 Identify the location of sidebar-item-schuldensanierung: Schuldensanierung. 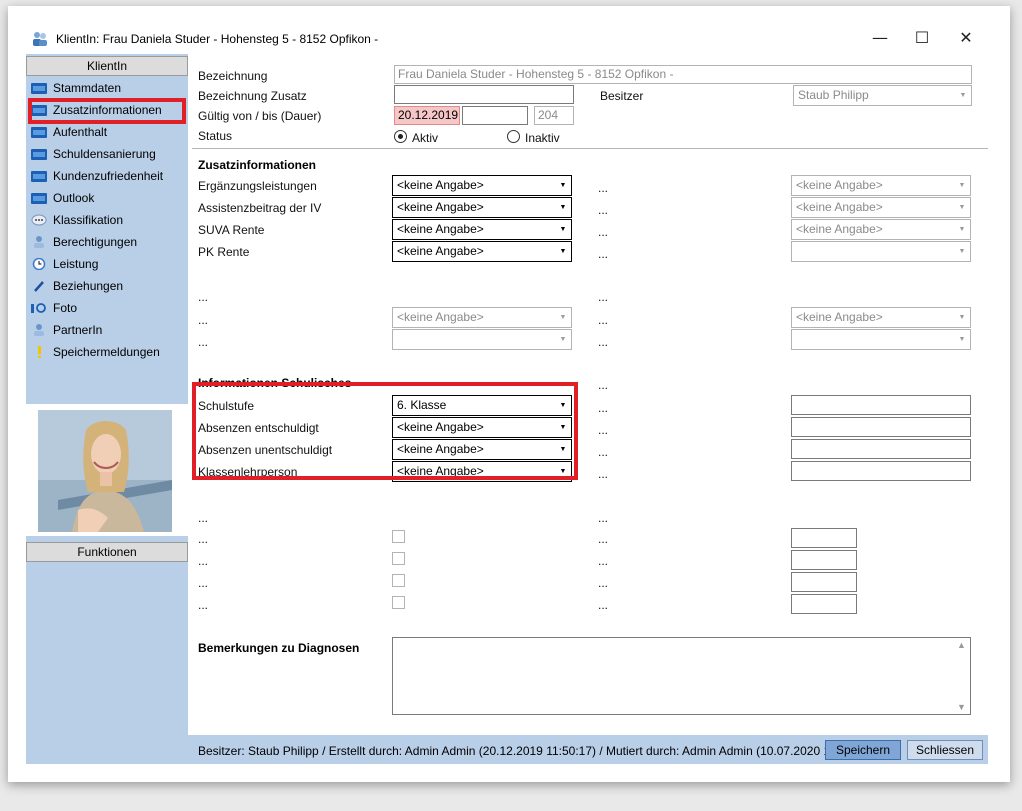
(107, 154).